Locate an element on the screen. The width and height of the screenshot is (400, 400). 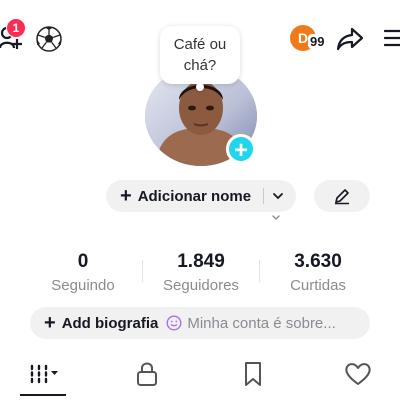
stat-value: 3.630 is located at coordinates (318, 261).